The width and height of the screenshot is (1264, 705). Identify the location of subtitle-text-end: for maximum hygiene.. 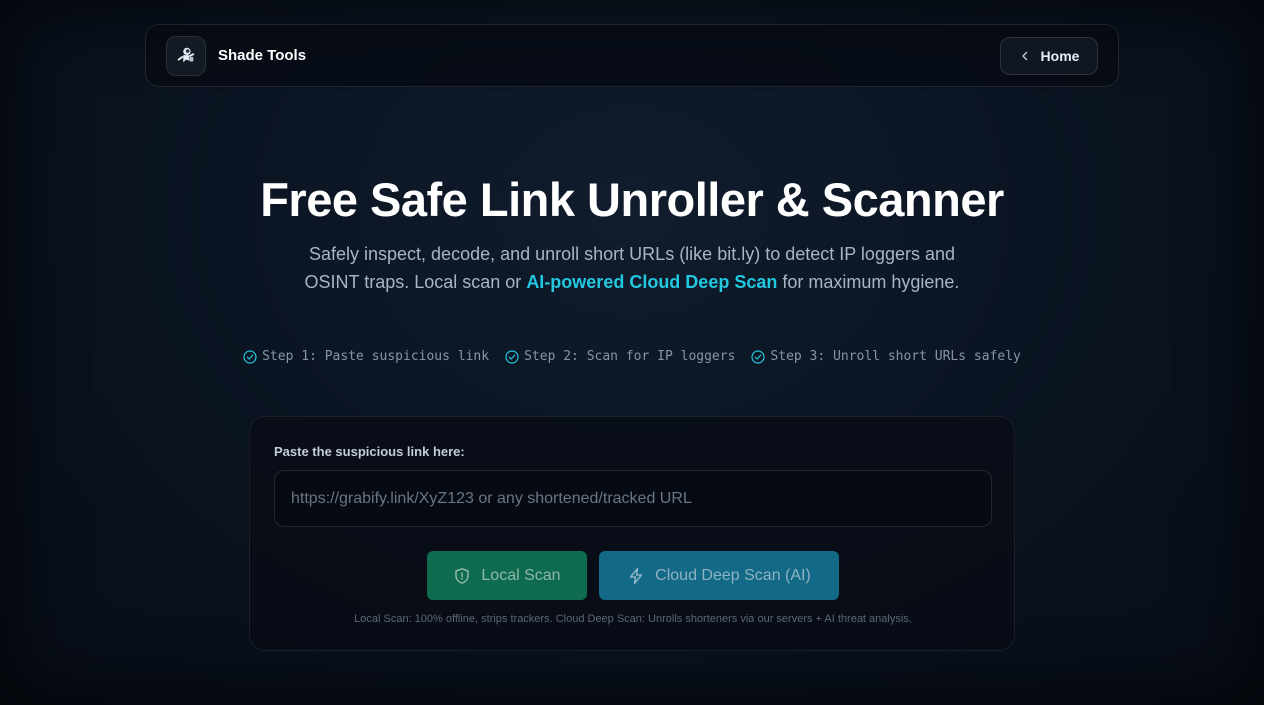
(868, 282).